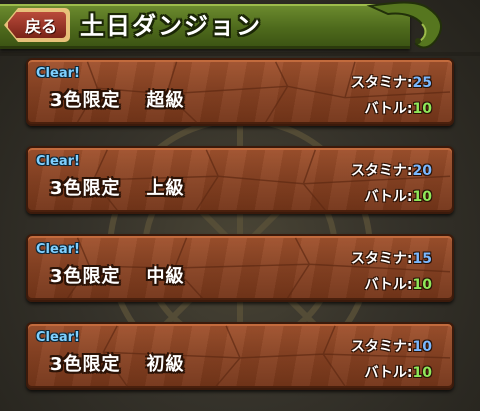  What do you see at coordinates (391, 259) in the screenshot?
I see `stamina-cost: スタミナ:15` at bounding box center [391, 259].